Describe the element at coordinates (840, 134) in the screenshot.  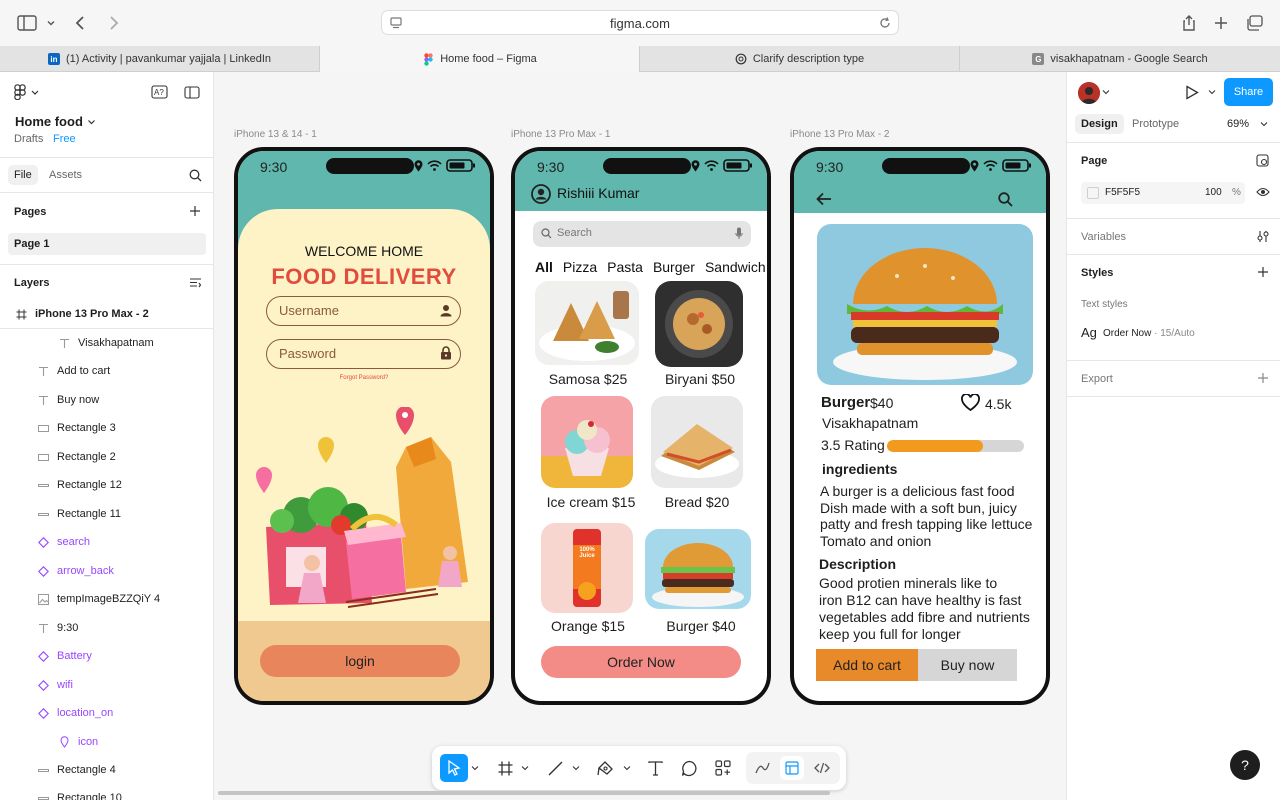
I see `frame-label: iPhone 13 Pro Max - 2` at that location.